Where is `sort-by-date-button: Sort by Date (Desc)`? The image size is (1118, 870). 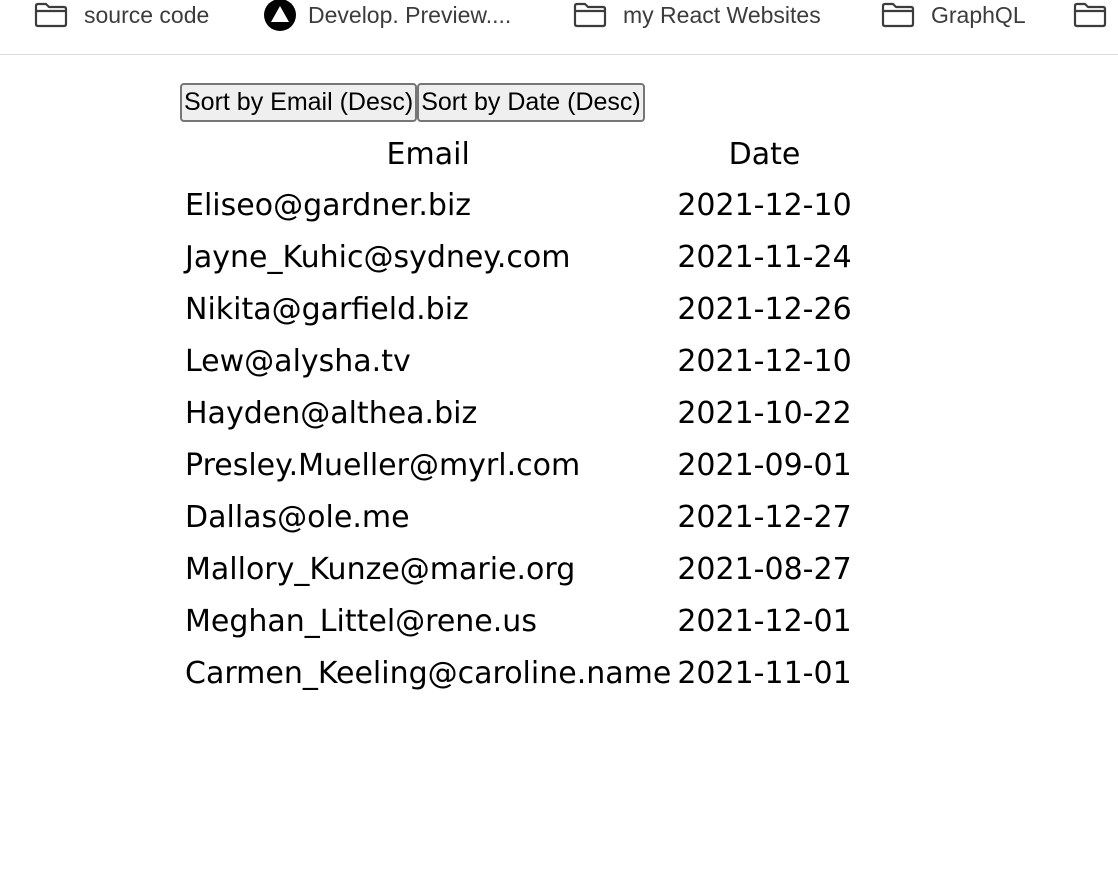 sort-by-date-button: Sort by Date (Desc) is located at coordinates (531, 102).